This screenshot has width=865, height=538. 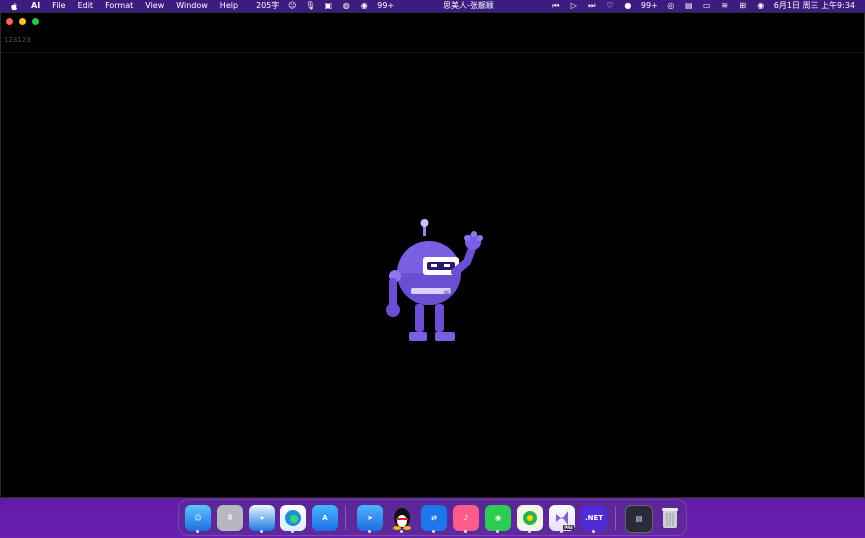 I want to click on siri-icon: ◉, so click(x=761, y=6).